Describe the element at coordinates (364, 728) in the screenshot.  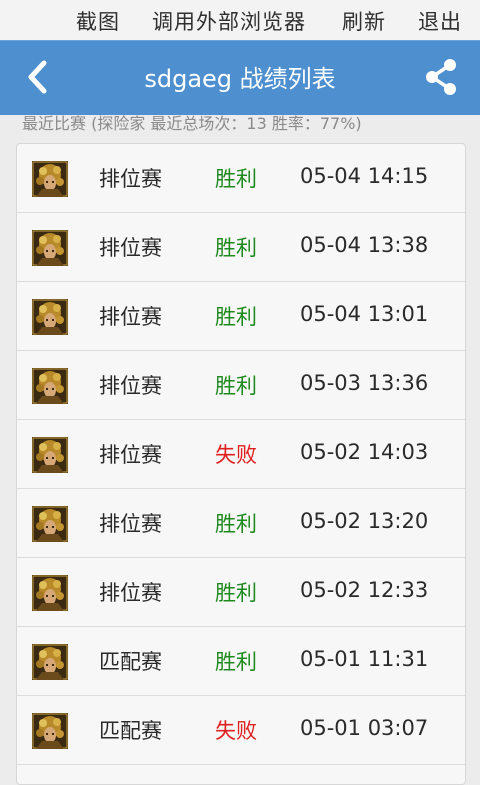
I see `match-time: 05-01 03:07` at that location.